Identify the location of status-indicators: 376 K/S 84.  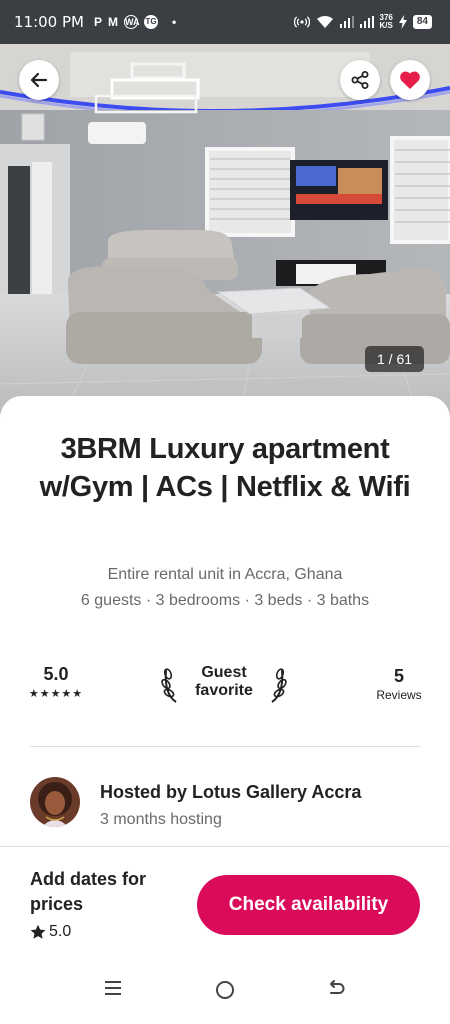
(362, 21).